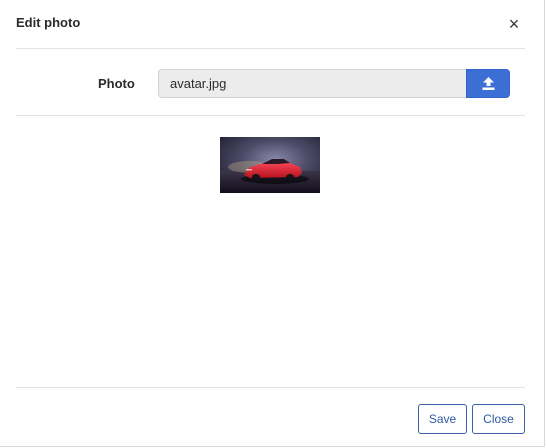 This screenshot has height=448, width=546. I want to click on upload-icon, so click(488, 83).